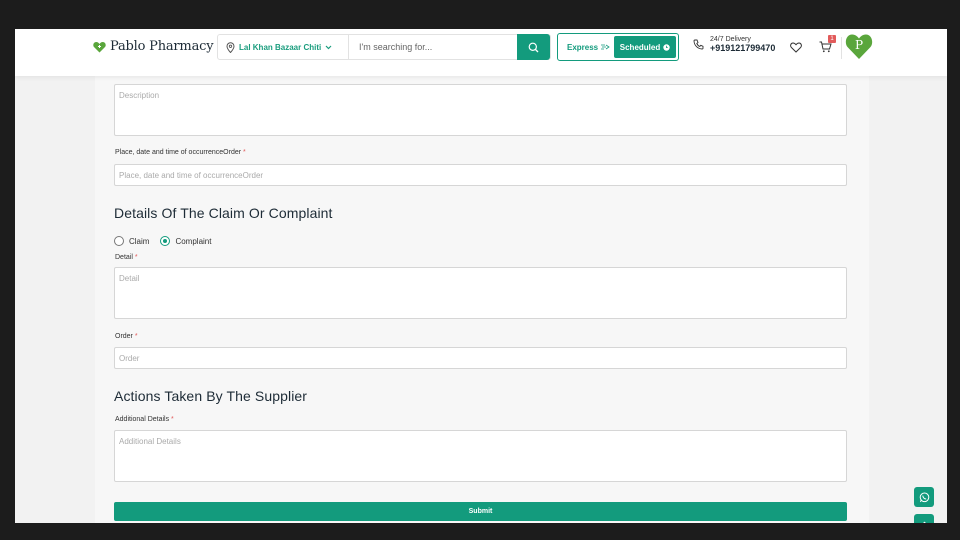 Image resolution: width=960 pixels, height=540 pixels. Describe the element at coordinates (605, 47) in the screenshot. I see `fast-delivery-icon` at that location.